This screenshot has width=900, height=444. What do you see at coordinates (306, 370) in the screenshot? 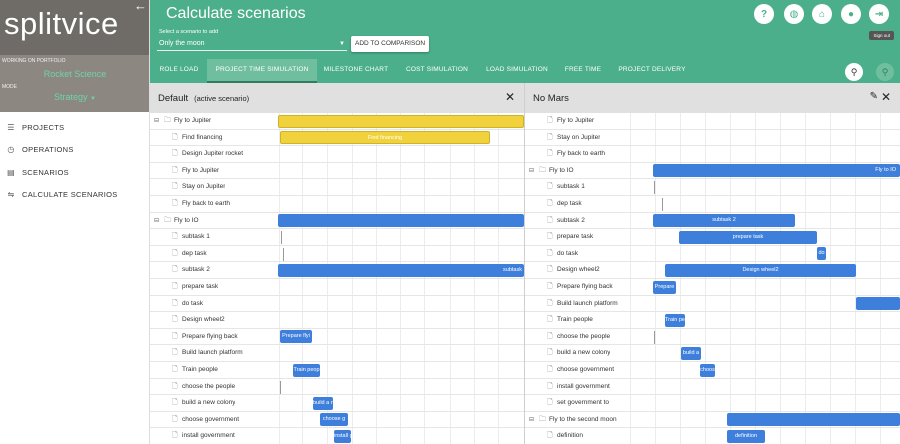
I see `gantt-bar: Train peop` at bounding box center [306, 370].